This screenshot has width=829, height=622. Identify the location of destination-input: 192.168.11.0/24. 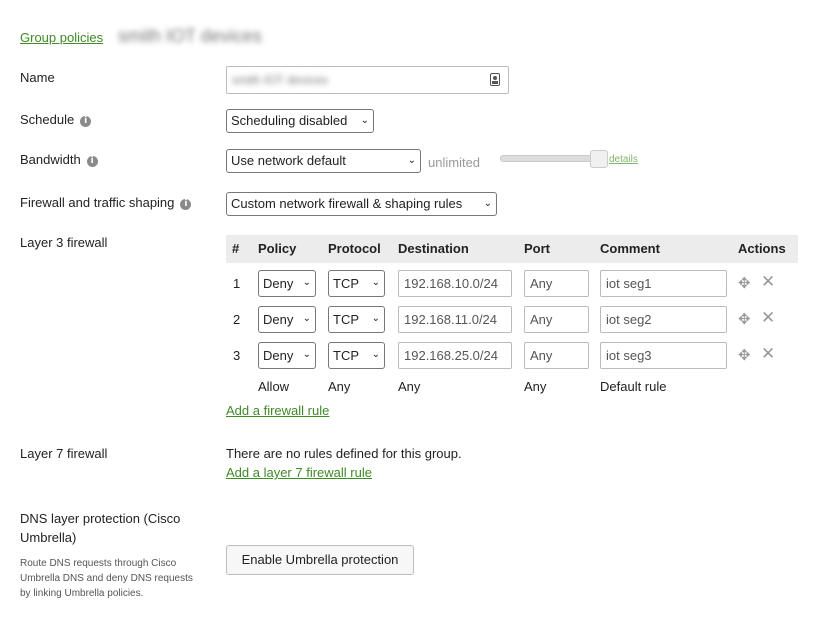
(455, 319).